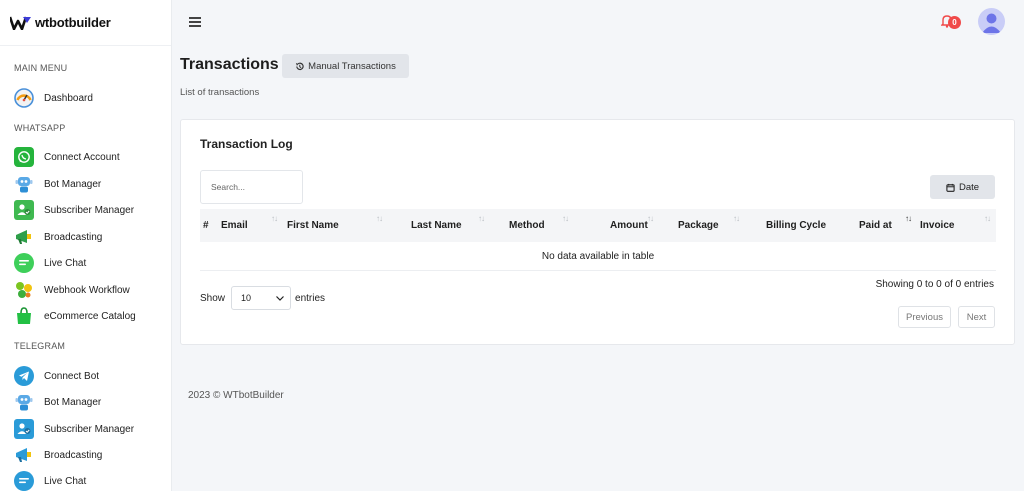  I want to click on show-label: Show, so click(213, 298).